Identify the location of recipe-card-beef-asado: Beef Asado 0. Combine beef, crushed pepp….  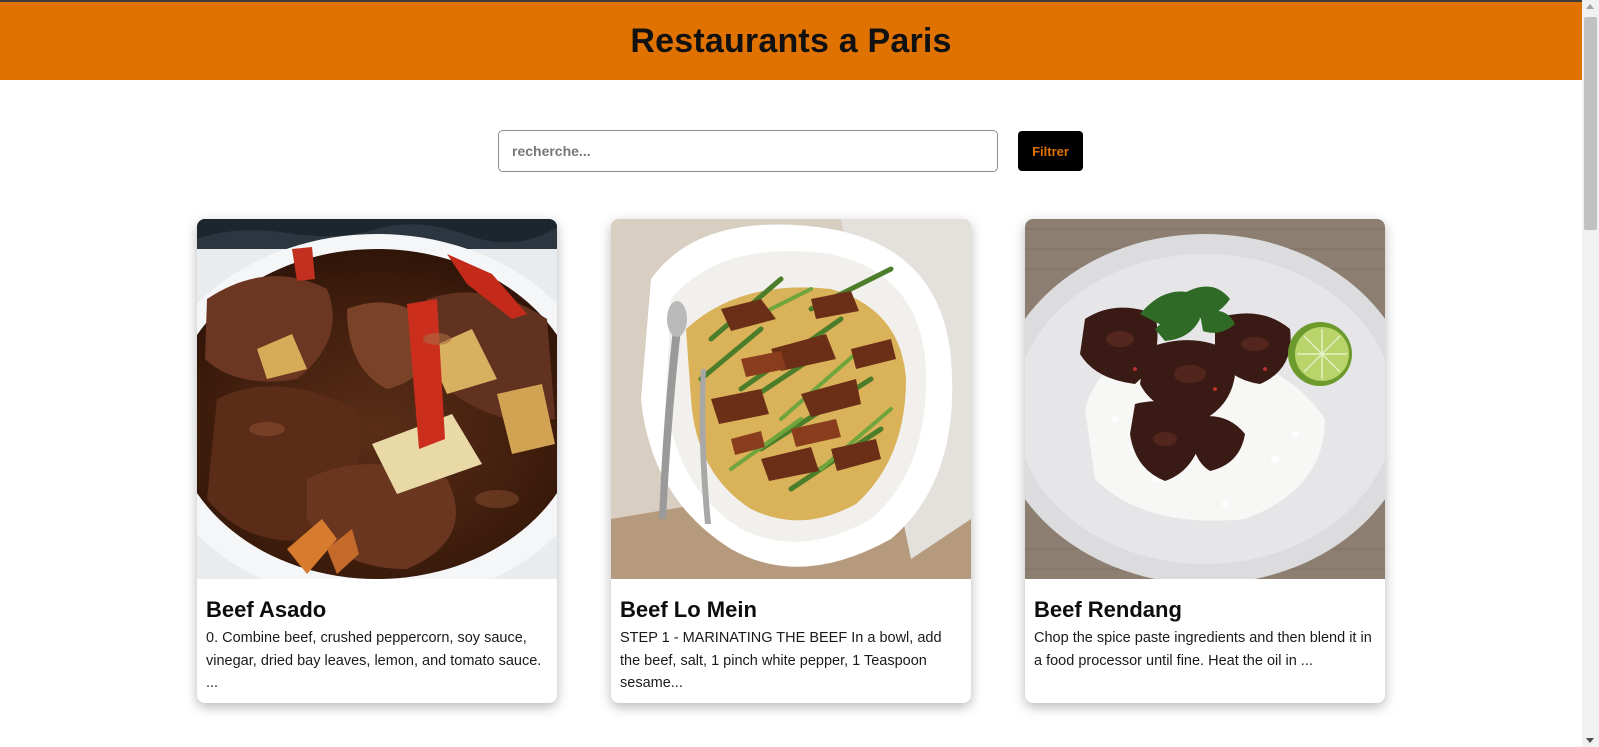
(377, 461).